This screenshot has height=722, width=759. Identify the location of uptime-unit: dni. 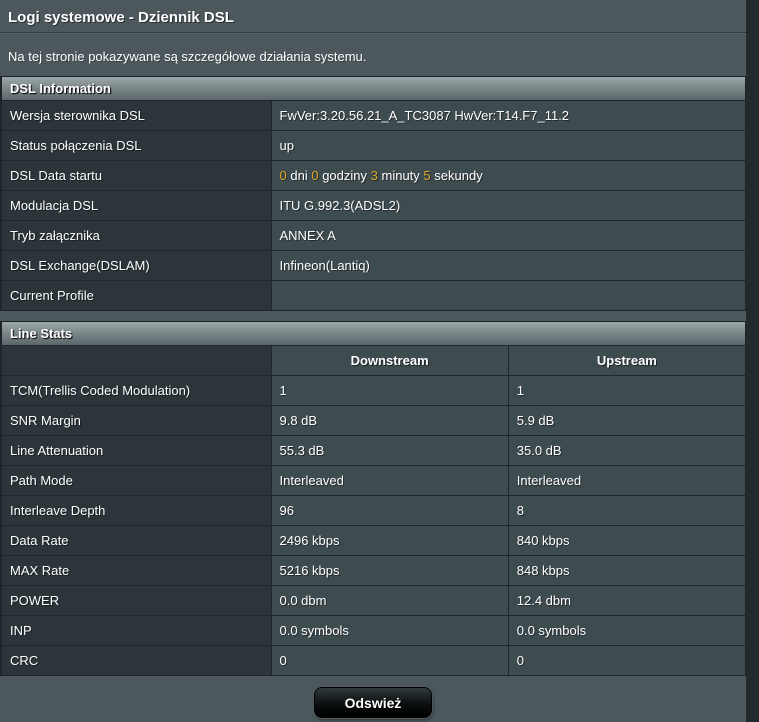
(299, 175).